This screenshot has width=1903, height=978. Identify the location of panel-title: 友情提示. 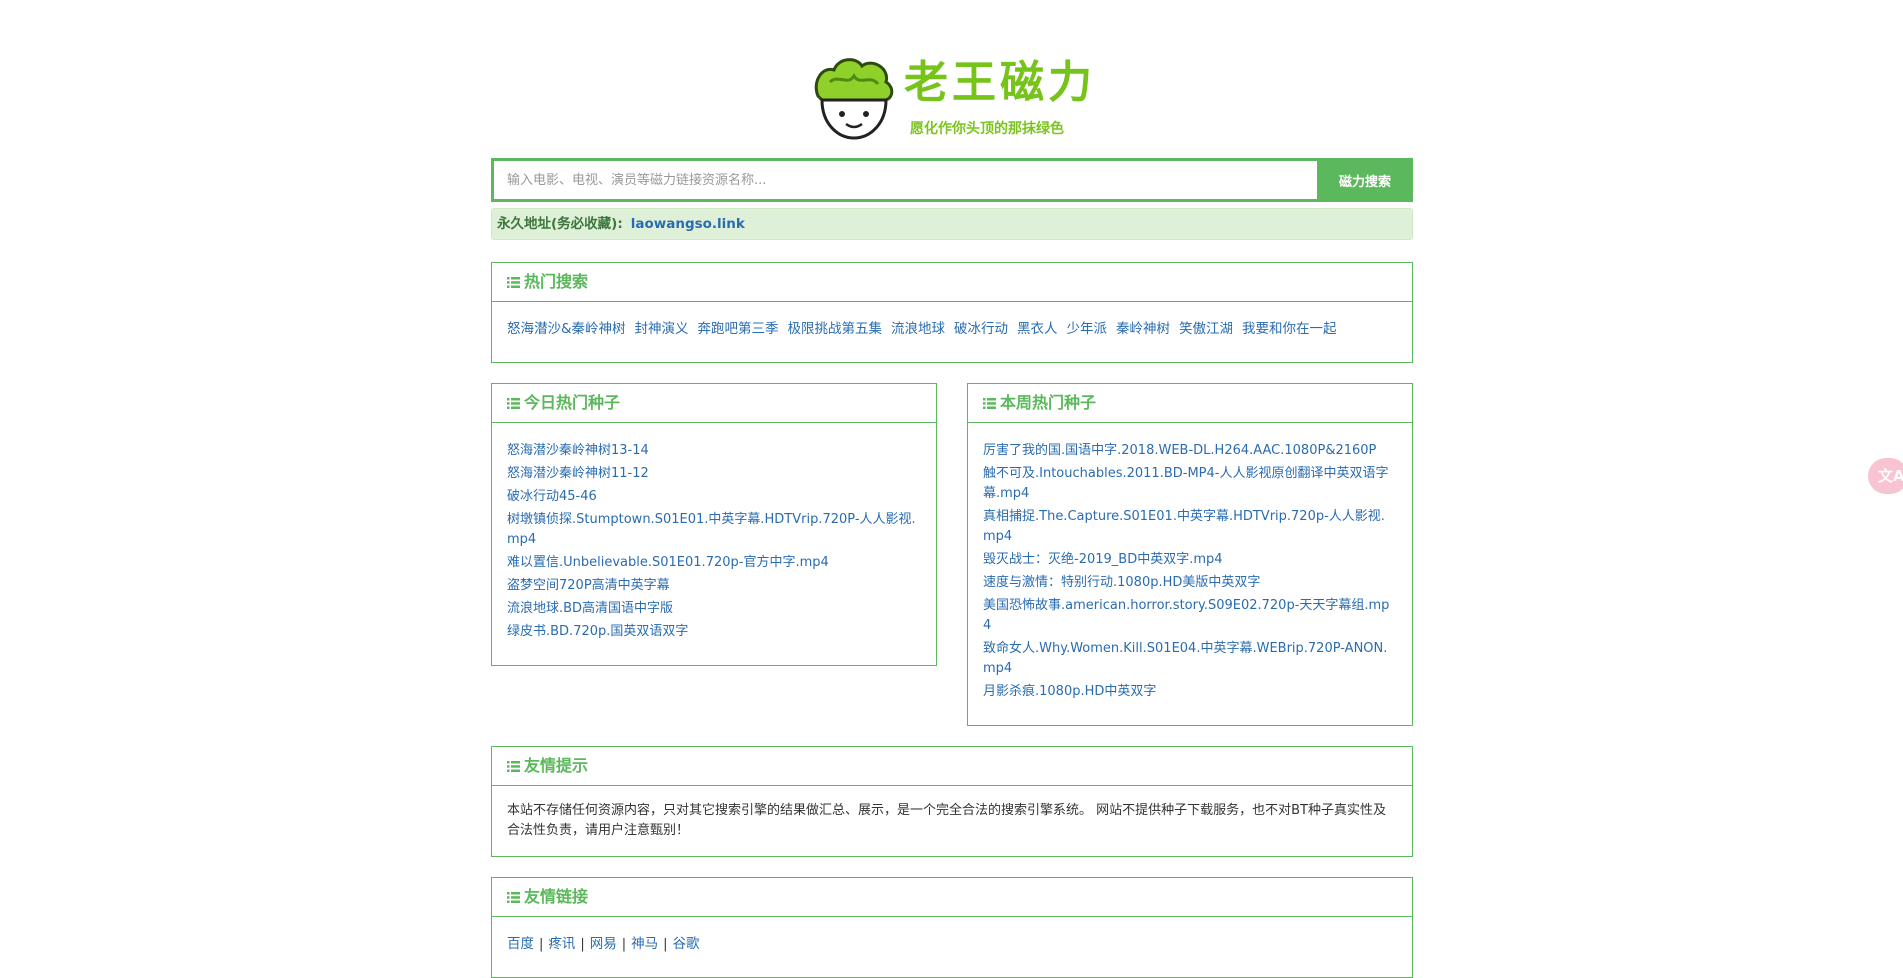
(556, 765).